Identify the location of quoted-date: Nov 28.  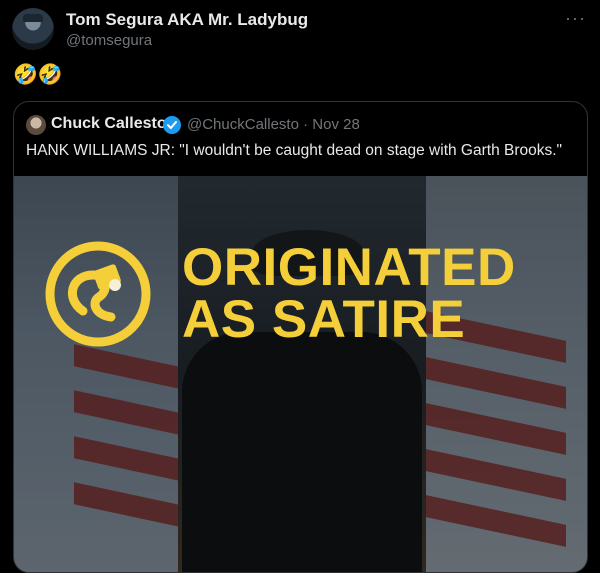
(336, 124).